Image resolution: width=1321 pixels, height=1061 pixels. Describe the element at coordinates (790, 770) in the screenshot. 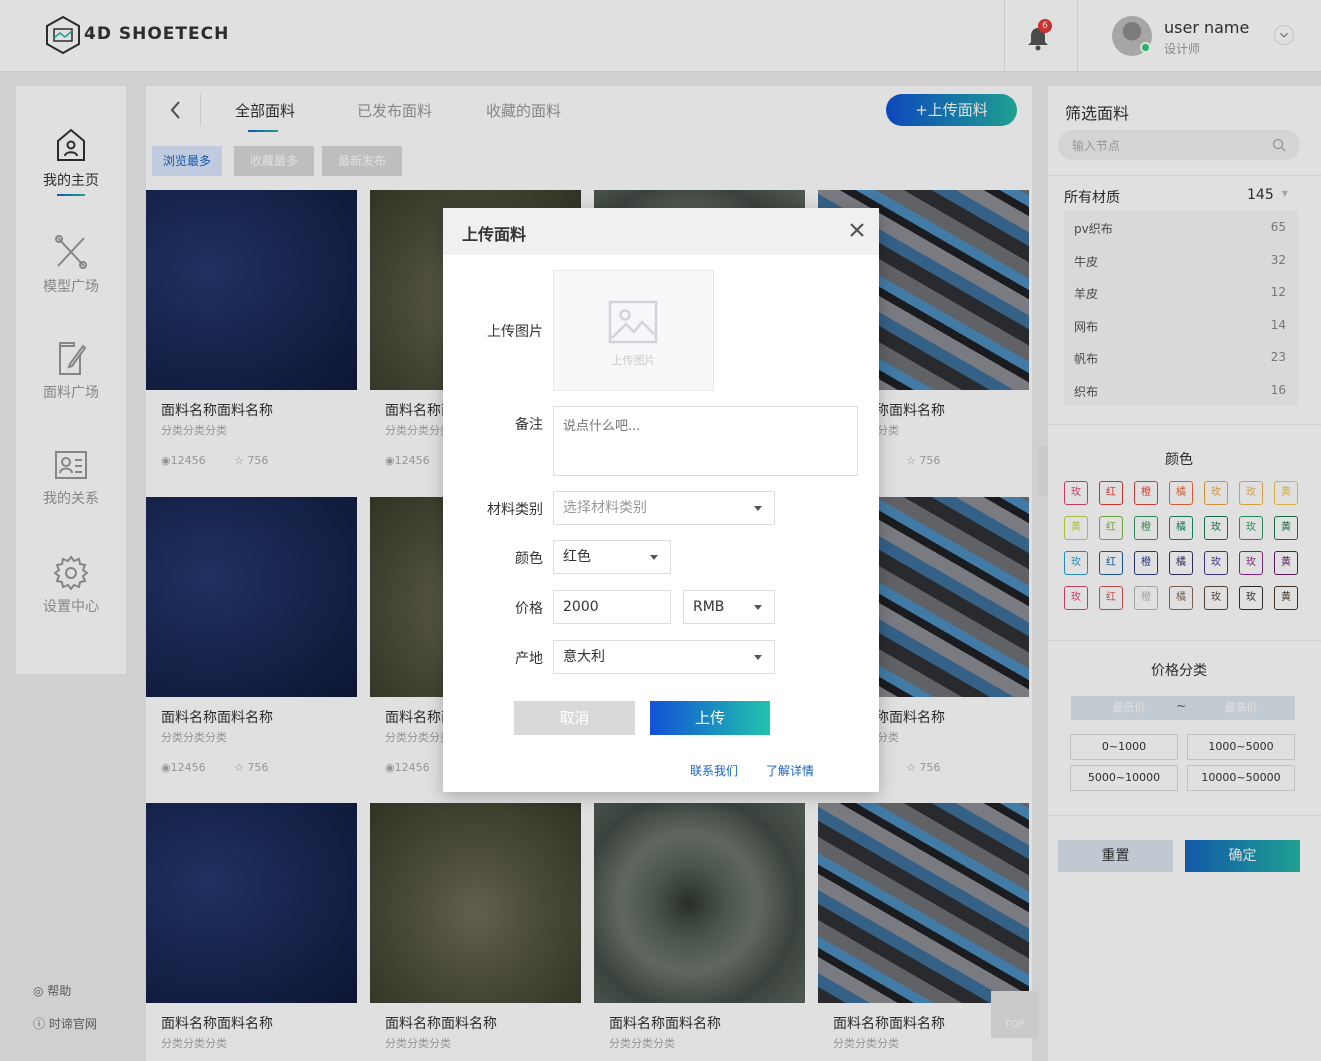

I see `learn-more-link: 了解详情` at that location.